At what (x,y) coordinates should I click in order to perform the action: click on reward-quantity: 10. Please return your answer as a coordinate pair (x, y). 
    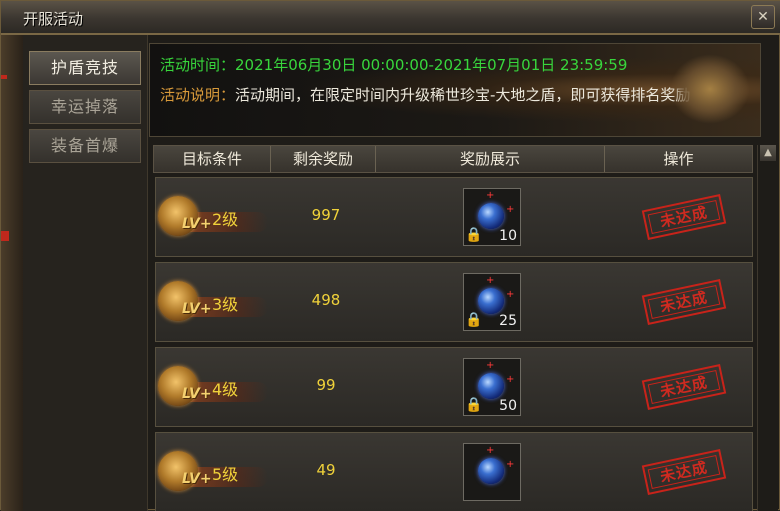
    Looking at the image, I should click on (508, 236).